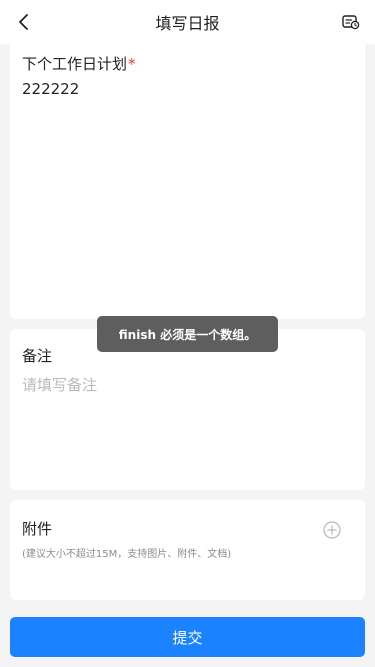  Describe the element at coordinates (187, 384) in the screenshot. I see `remark-textarea: 请填写备注` at that location.